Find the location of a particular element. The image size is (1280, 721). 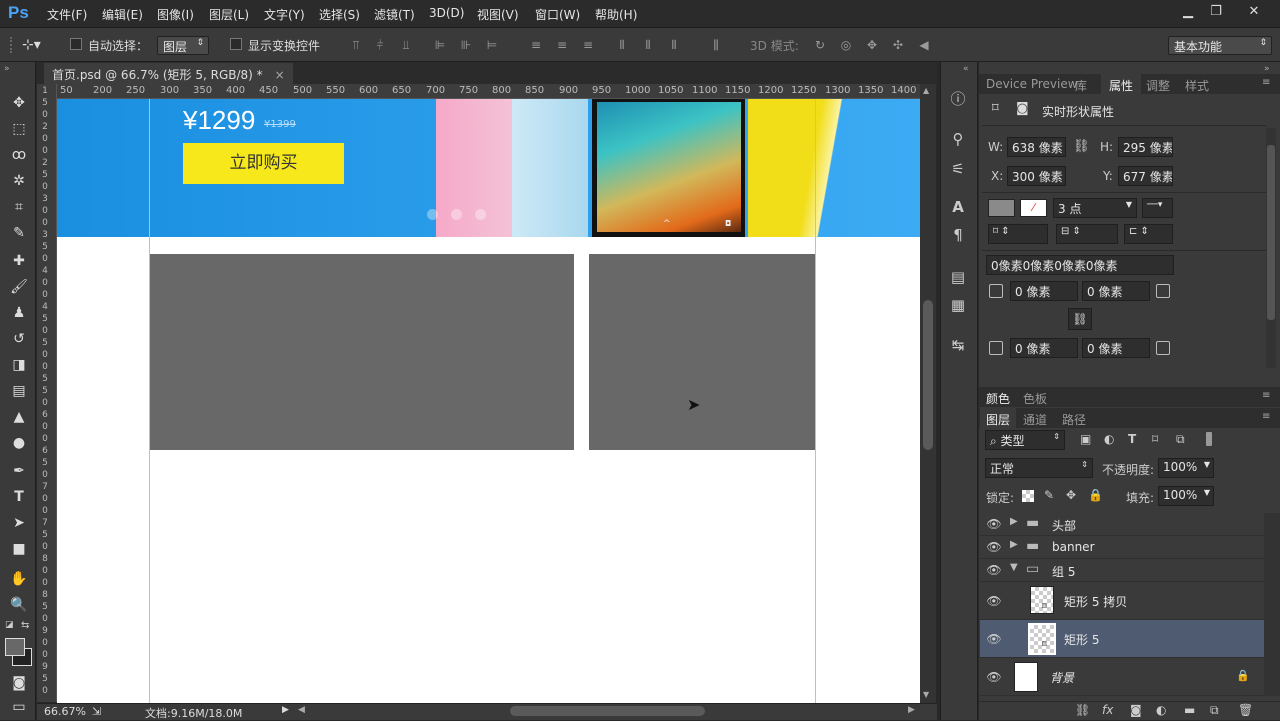

distribute-left-icon: ⫴ is located at coordinates (622, 45).